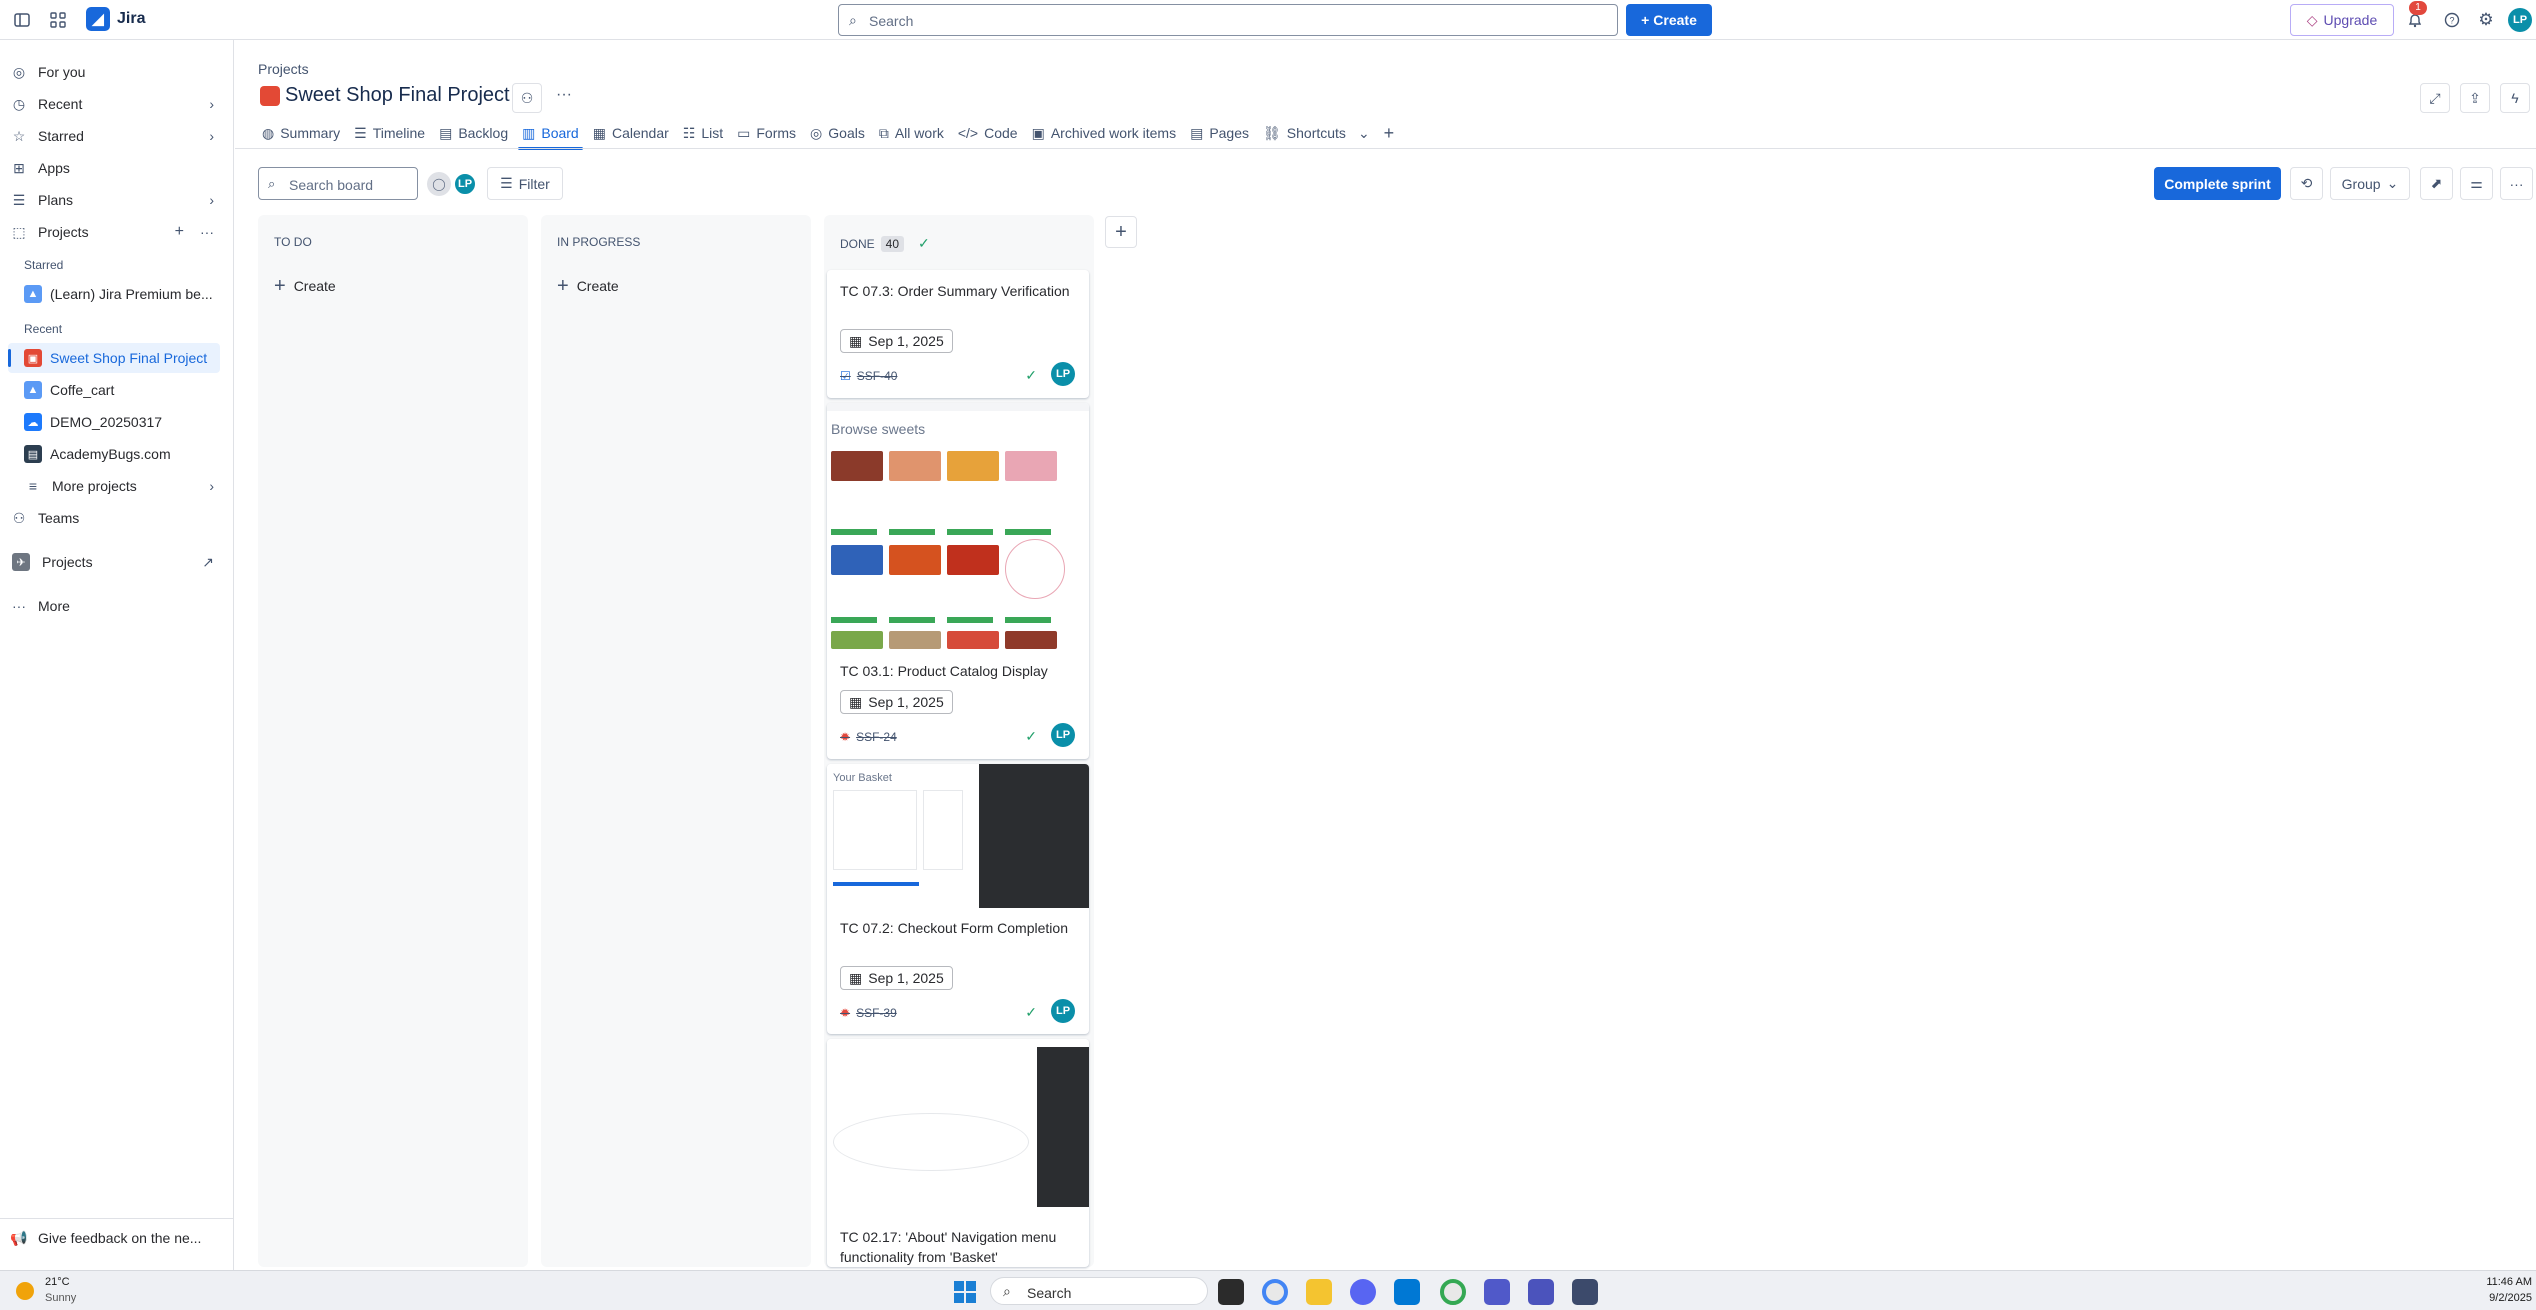 This screenshot has width=2536, height=1310. What do you see at coordinates (2370, 183) in the screenshot?
I see `group-by-select: Group ⌄` at bounding box center [2370, 183].